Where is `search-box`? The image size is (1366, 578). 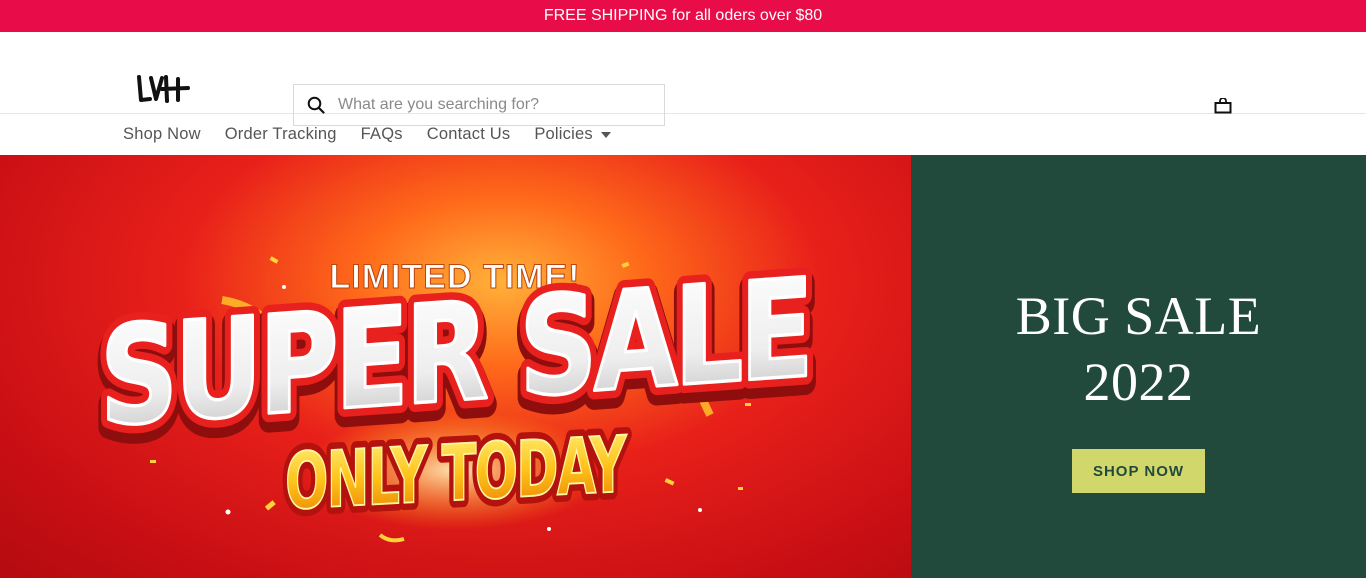 search-box is located at coordinates (479, 105).